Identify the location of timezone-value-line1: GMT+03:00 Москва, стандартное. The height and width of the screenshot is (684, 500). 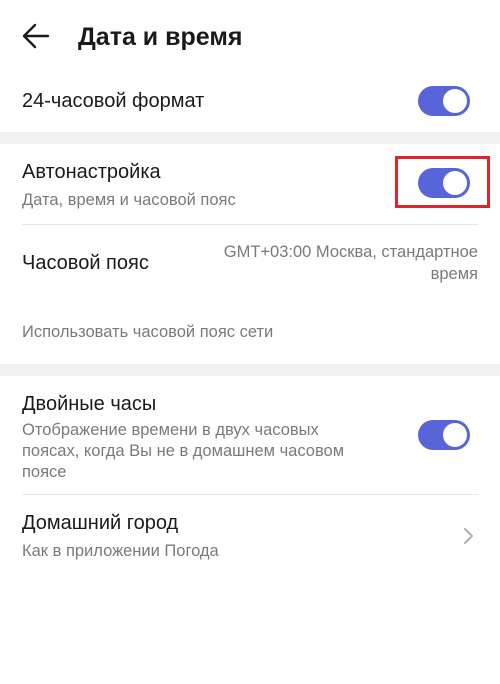
(350, 252).